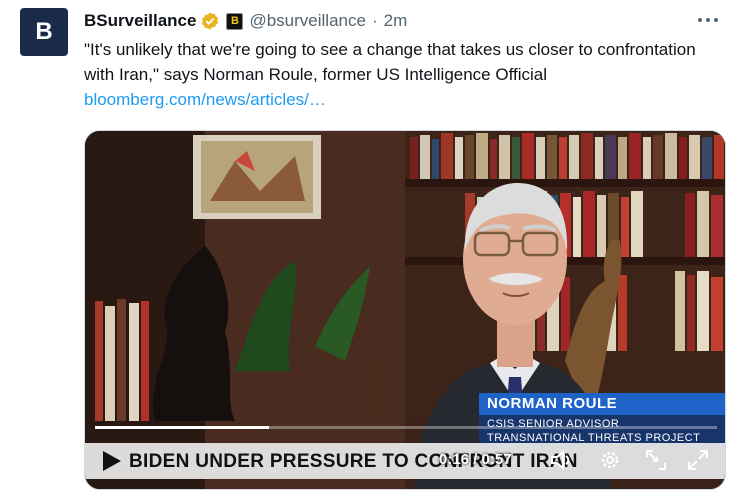 Image resolution: width=736 pixels, height=499 pixels. Describe the element at coordinates (656, 460) in the screenshot. I see `pip-icon` at that location.